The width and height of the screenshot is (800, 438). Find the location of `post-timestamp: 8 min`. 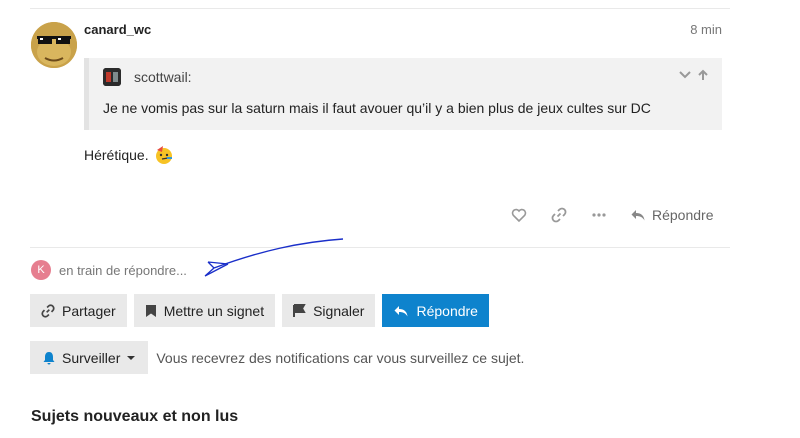

post-timestamp: 8 min is located at coordinates (691, 29).